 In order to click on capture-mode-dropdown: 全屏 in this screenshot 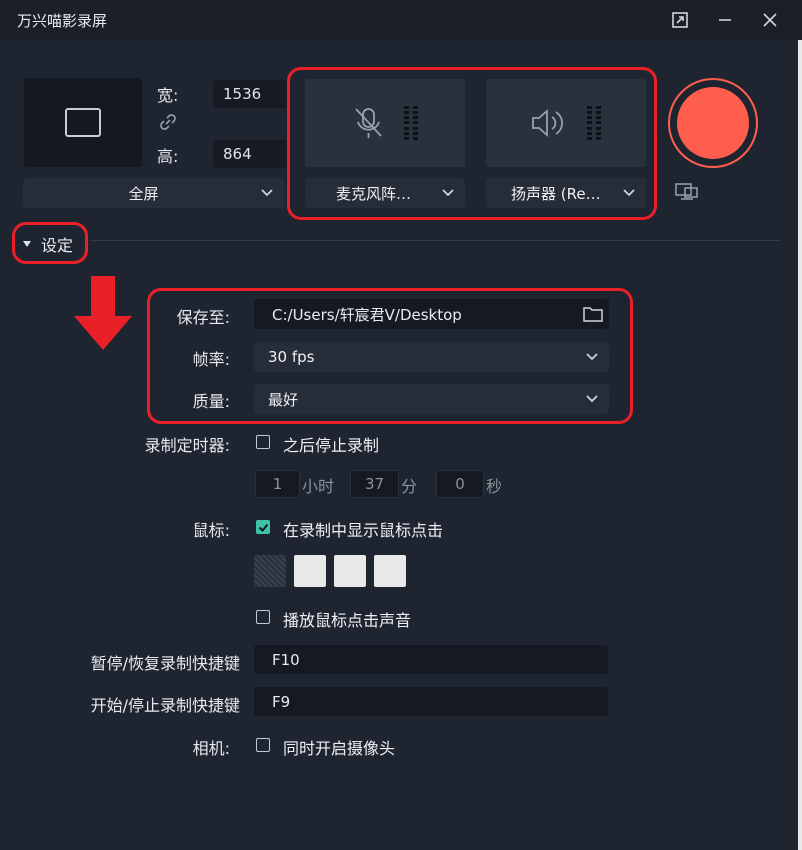, I will do `click(153, 193)`.